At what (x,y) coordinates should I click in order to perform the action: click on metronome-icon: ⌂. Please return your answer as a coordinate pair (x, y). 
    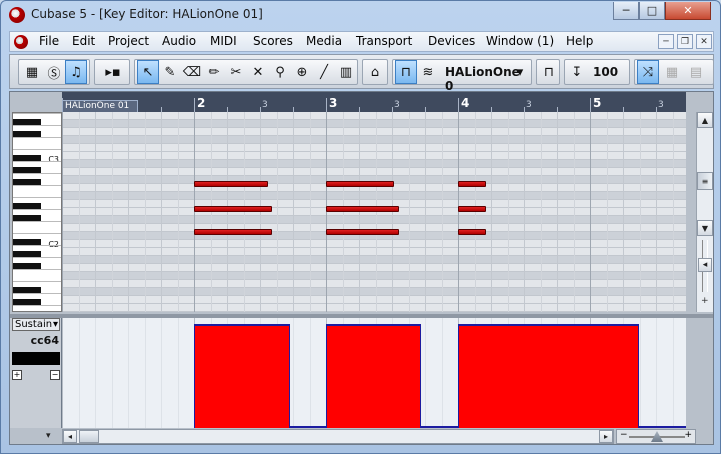
    Looking at the image, I should click on (375, 72).